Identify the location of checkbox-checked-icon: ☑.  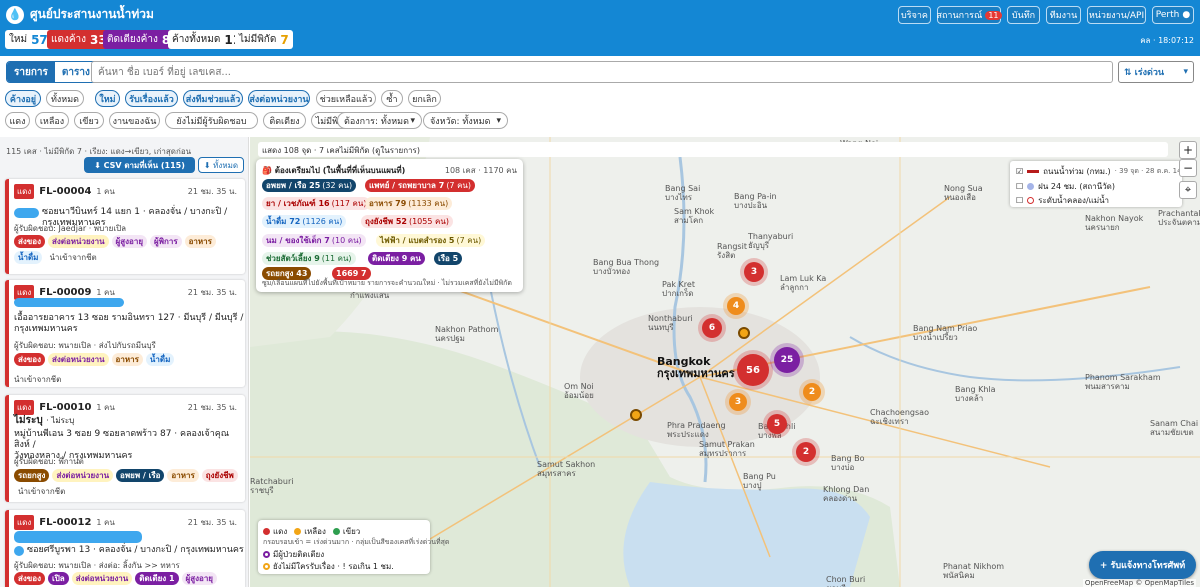
(1019, 171).